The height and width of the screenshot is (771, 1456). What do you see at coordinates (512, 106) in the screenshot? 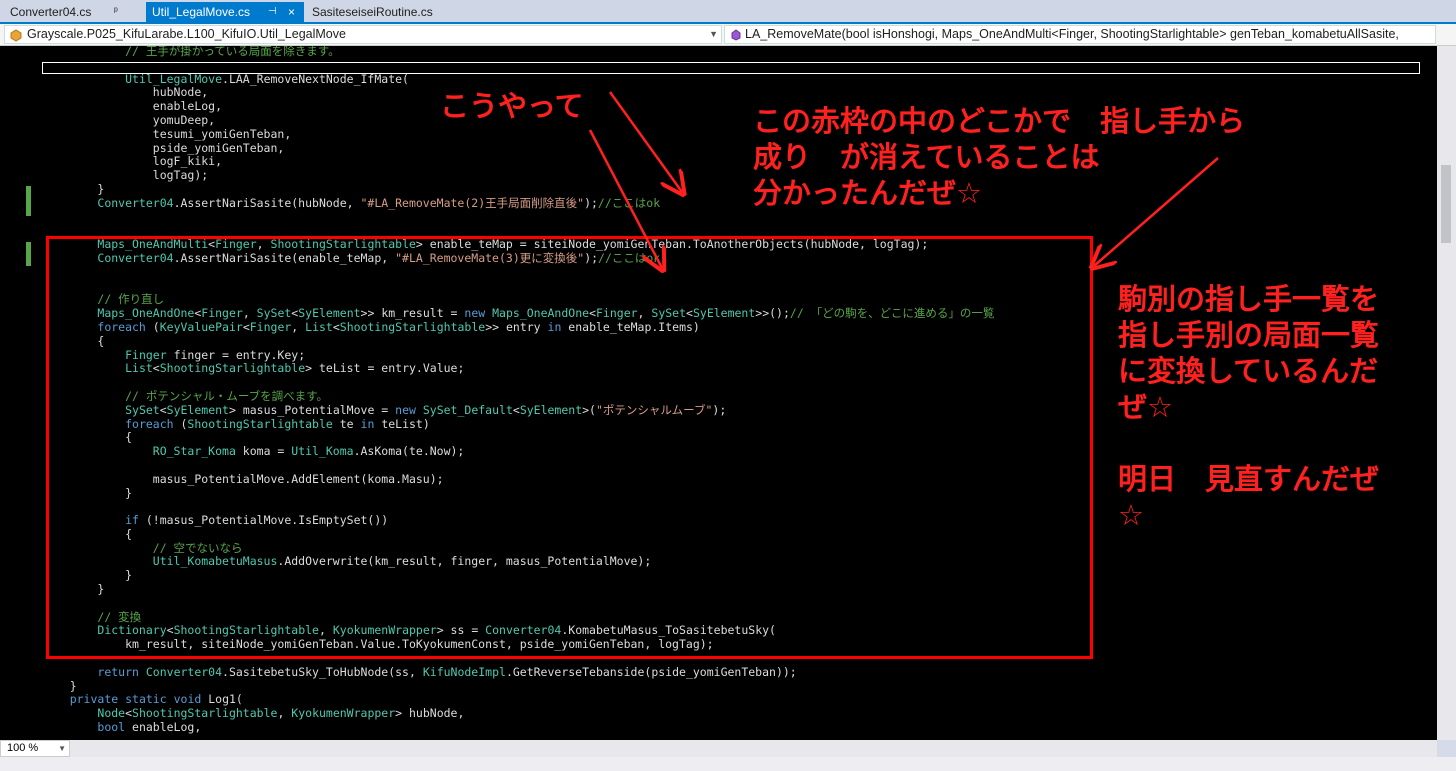
I see `annotation-text: こうやって` at bounding box center [512, 106].